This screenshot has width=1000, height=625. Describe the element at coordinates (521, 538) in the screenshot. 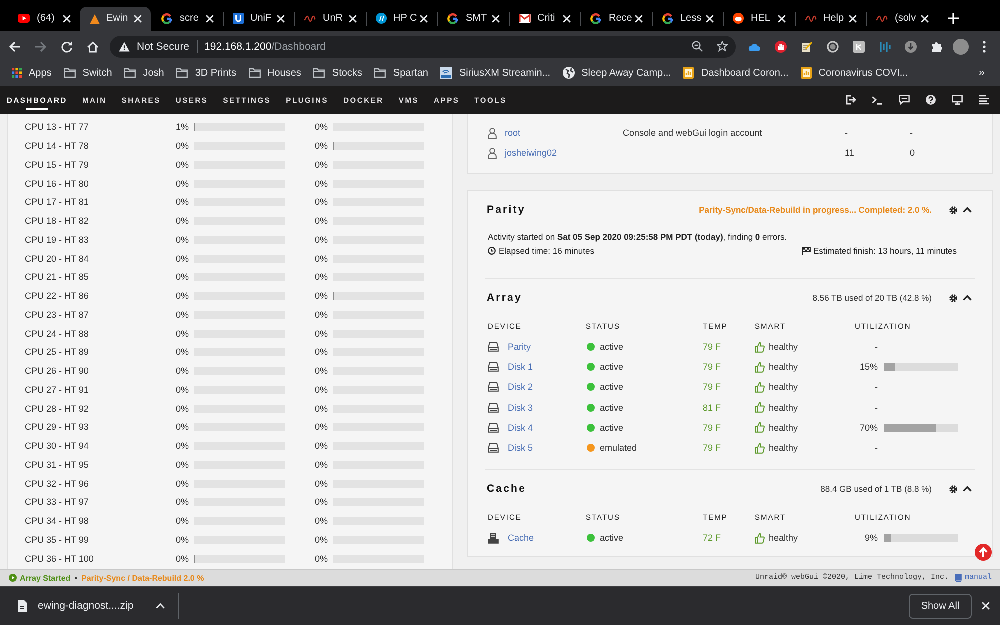

I see `device-link: Cache` at that location.